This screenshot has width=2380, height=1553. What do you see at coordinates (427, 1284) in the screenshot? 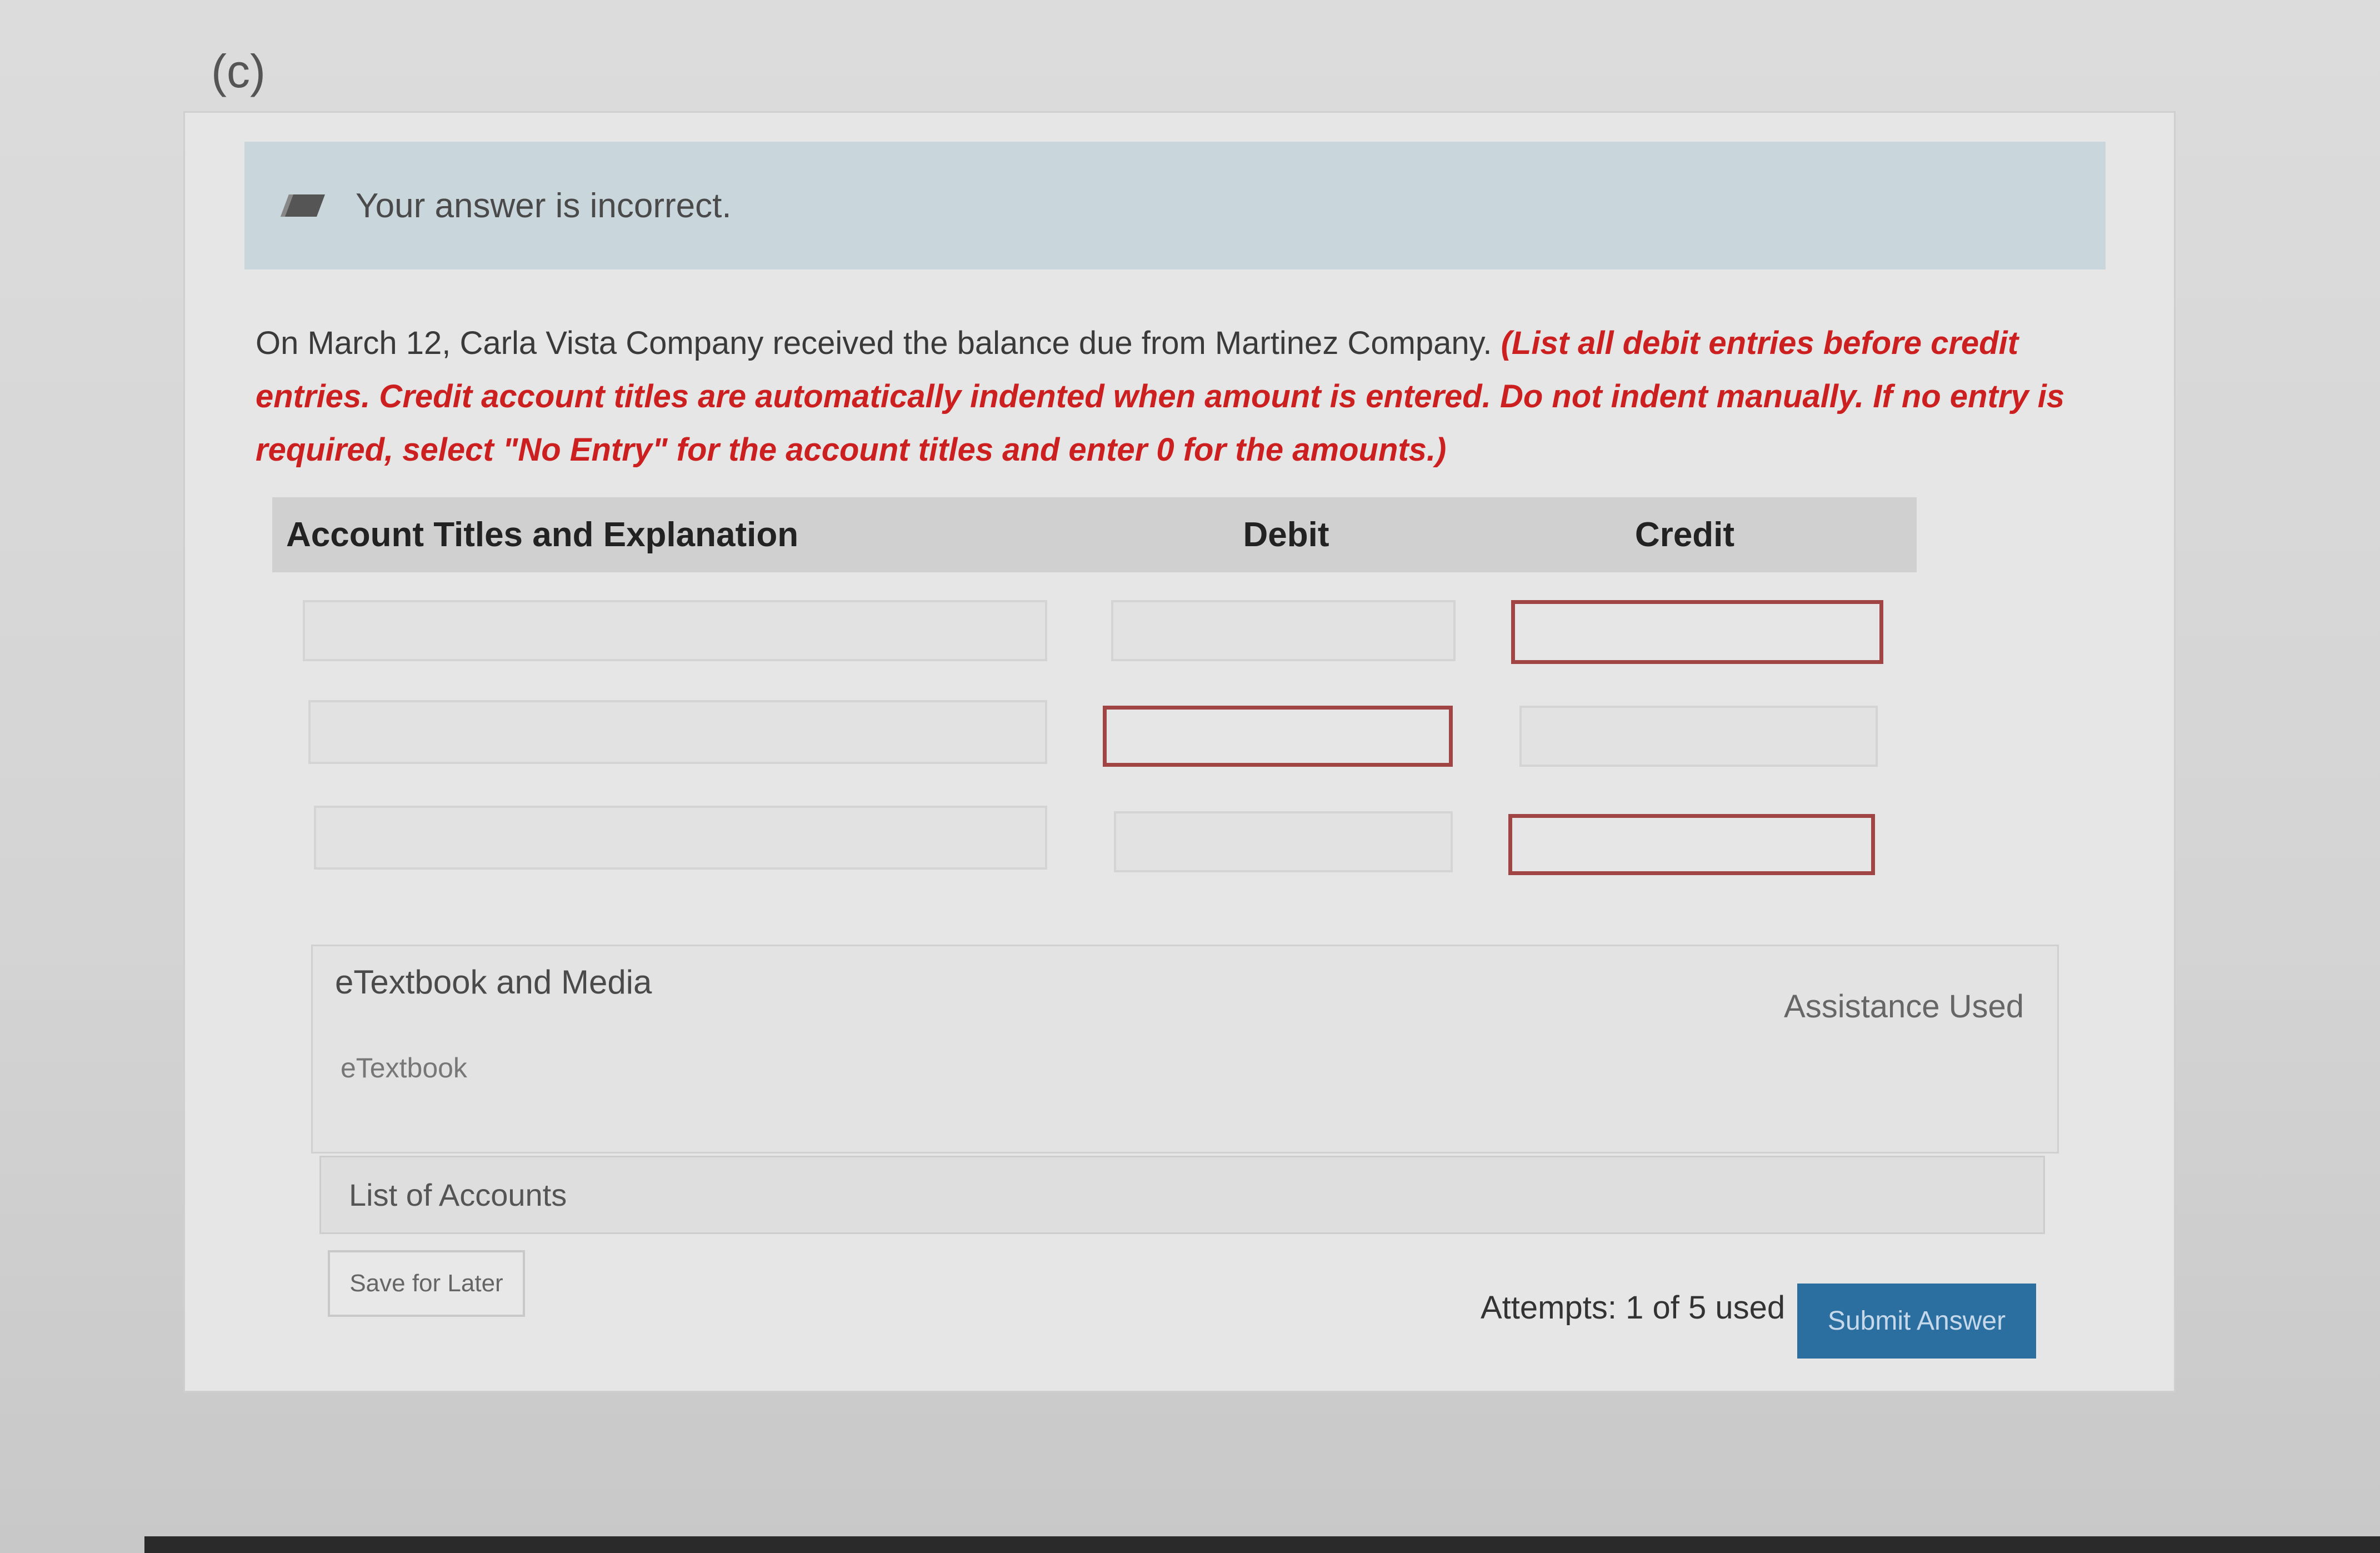
I see `save-for-later-button: Save for Later` at bounding box center [427, 1284].